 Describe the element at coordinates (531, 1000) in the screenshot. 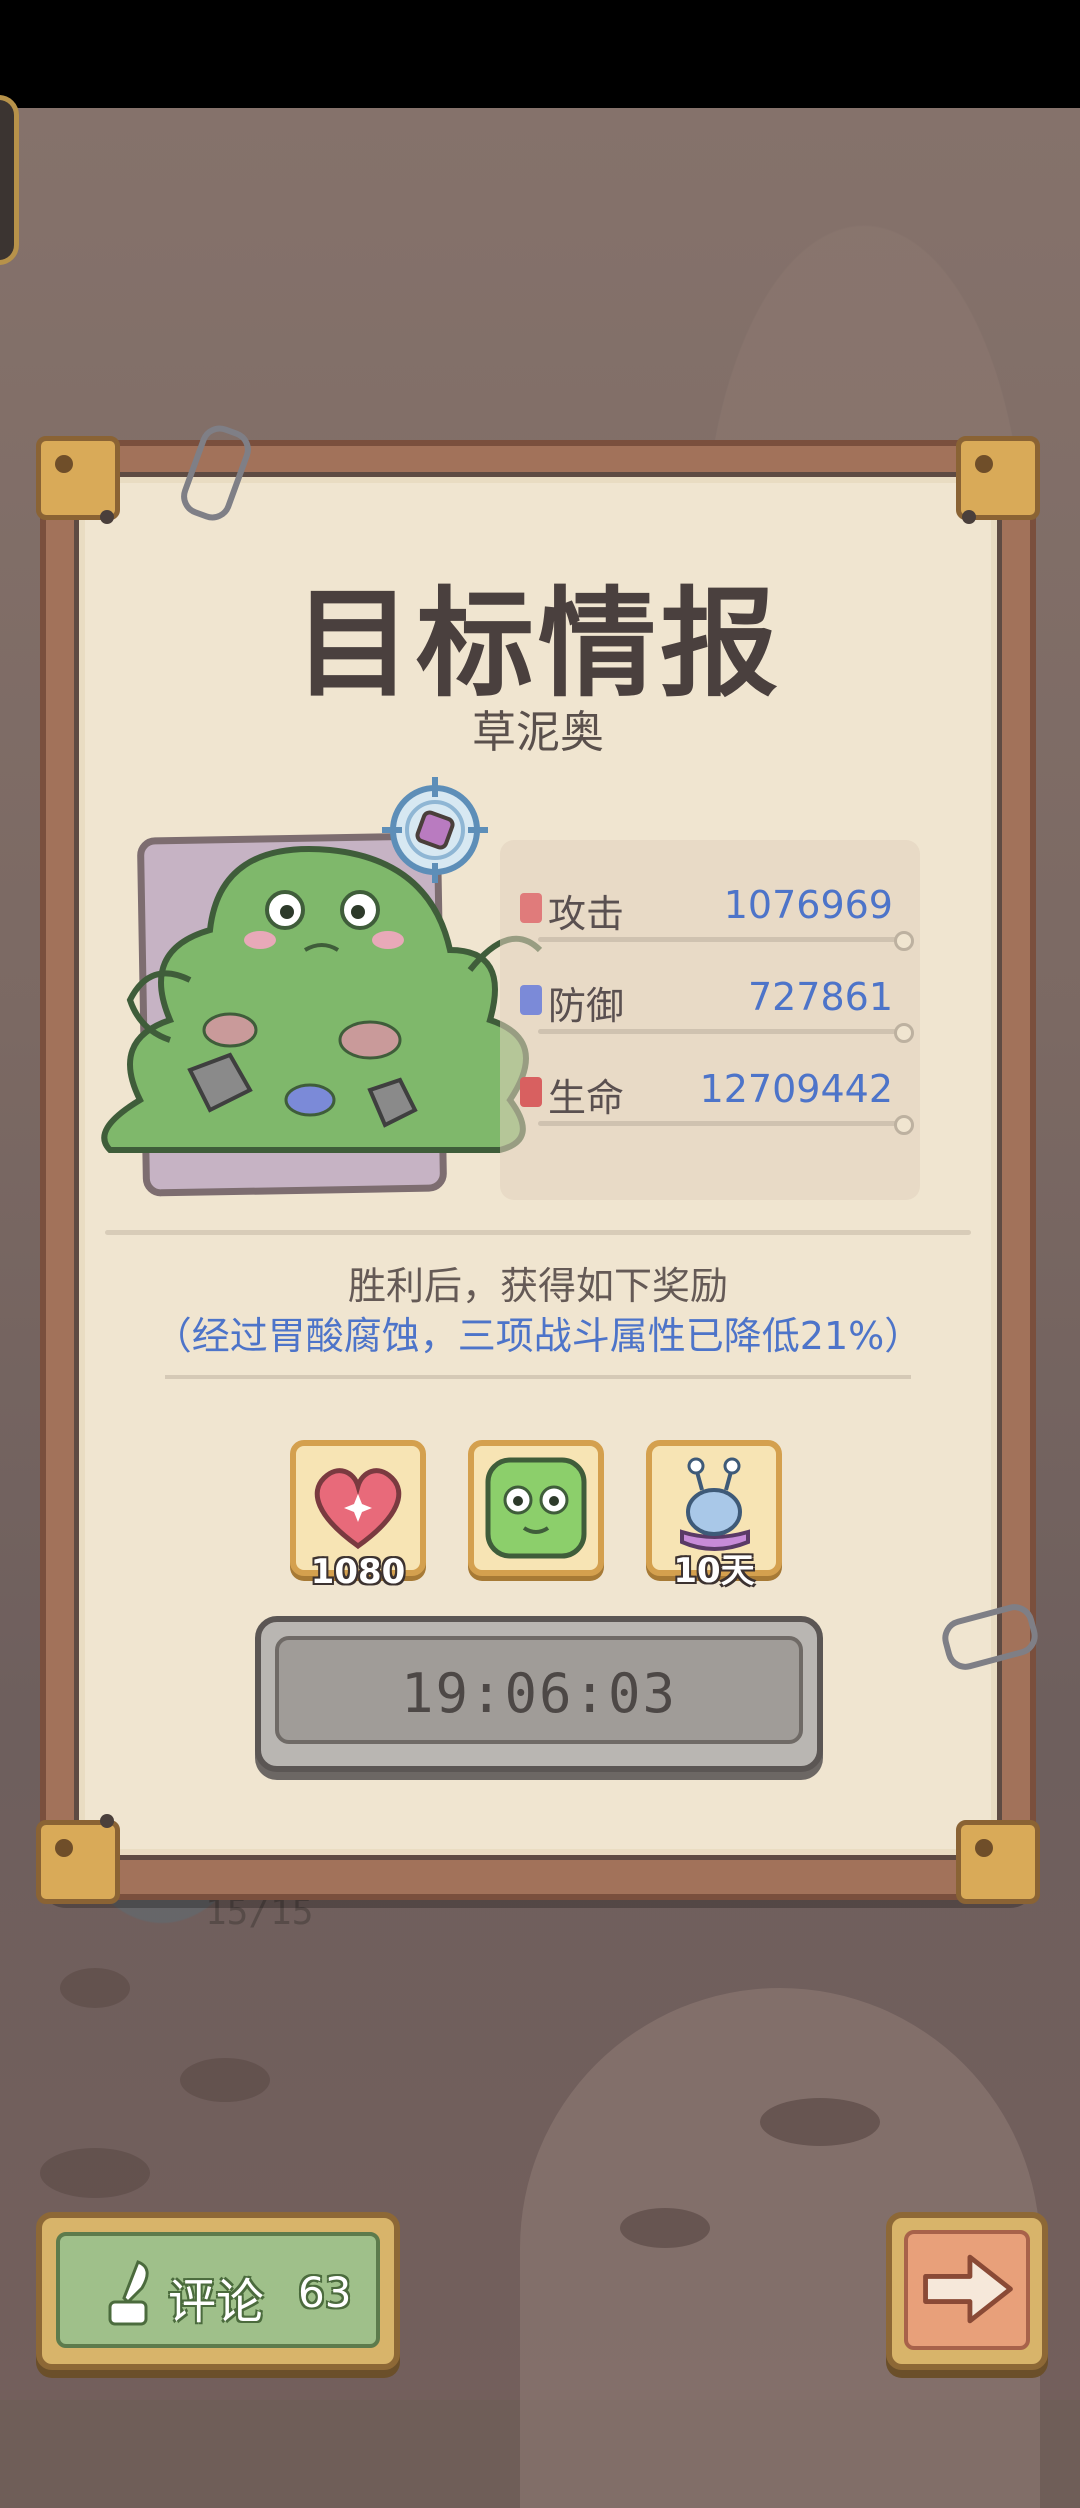

I see `shield-icon` at that location.